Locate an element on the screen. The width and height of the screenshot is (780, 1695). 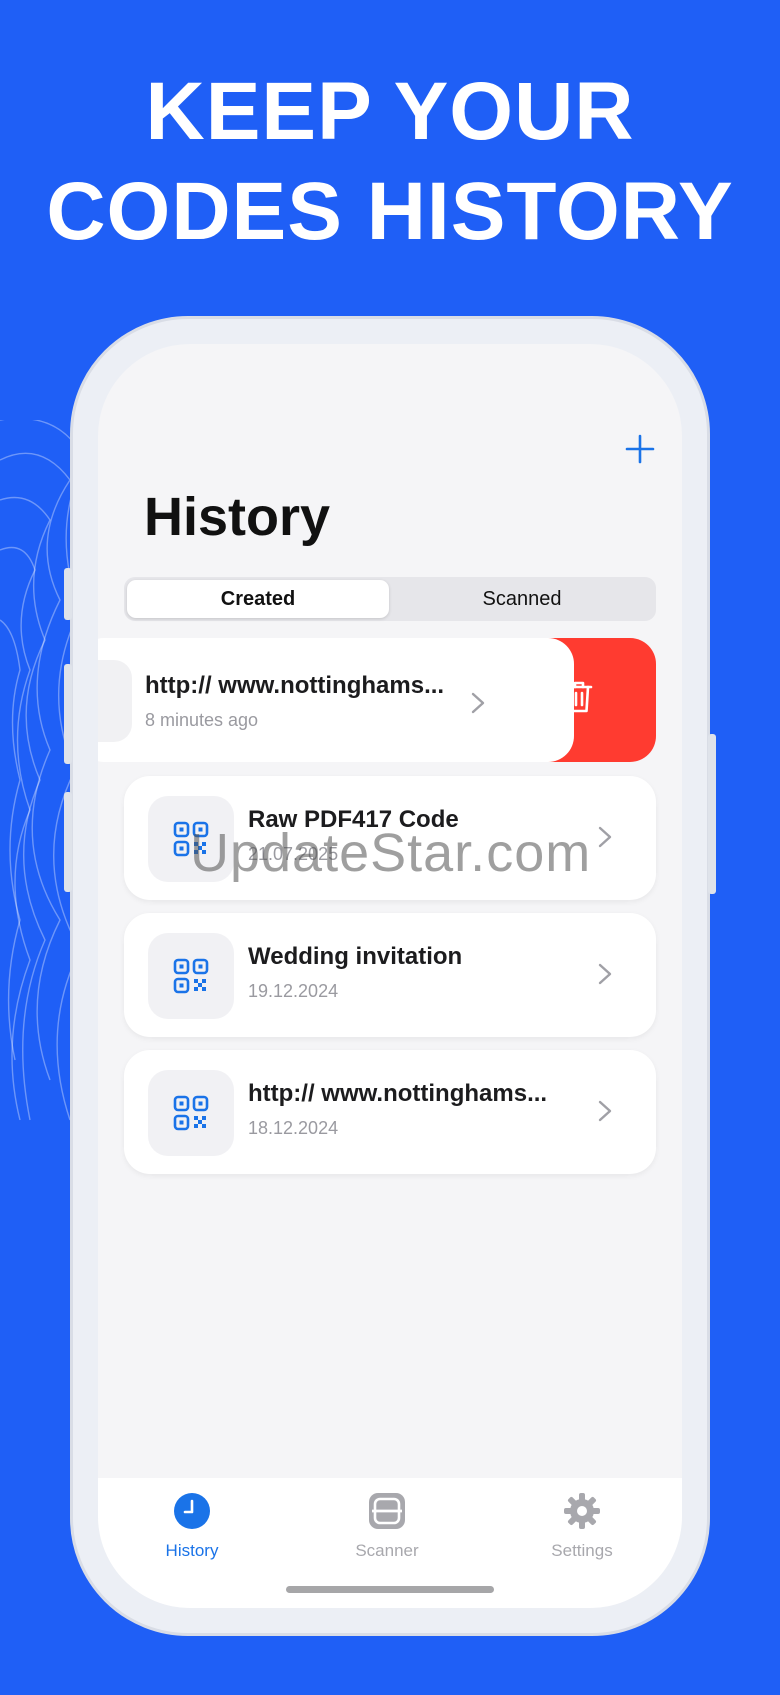
plus-icon is located at coordinates (640, 449).